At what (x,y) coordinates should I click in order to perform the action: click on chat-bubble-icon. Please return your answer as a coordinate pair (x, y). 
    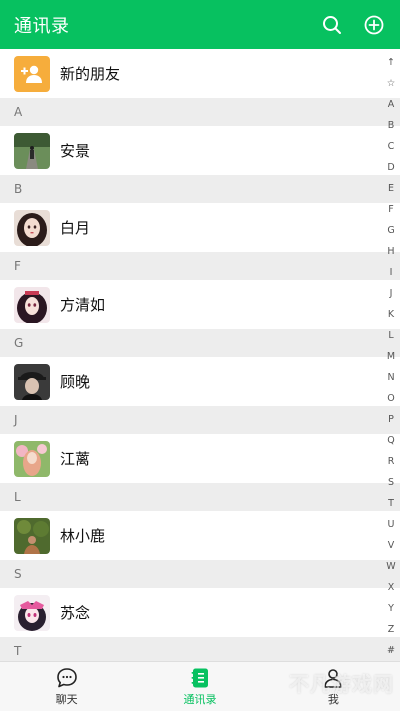
    Looking at the image, I should click on (67, 678).